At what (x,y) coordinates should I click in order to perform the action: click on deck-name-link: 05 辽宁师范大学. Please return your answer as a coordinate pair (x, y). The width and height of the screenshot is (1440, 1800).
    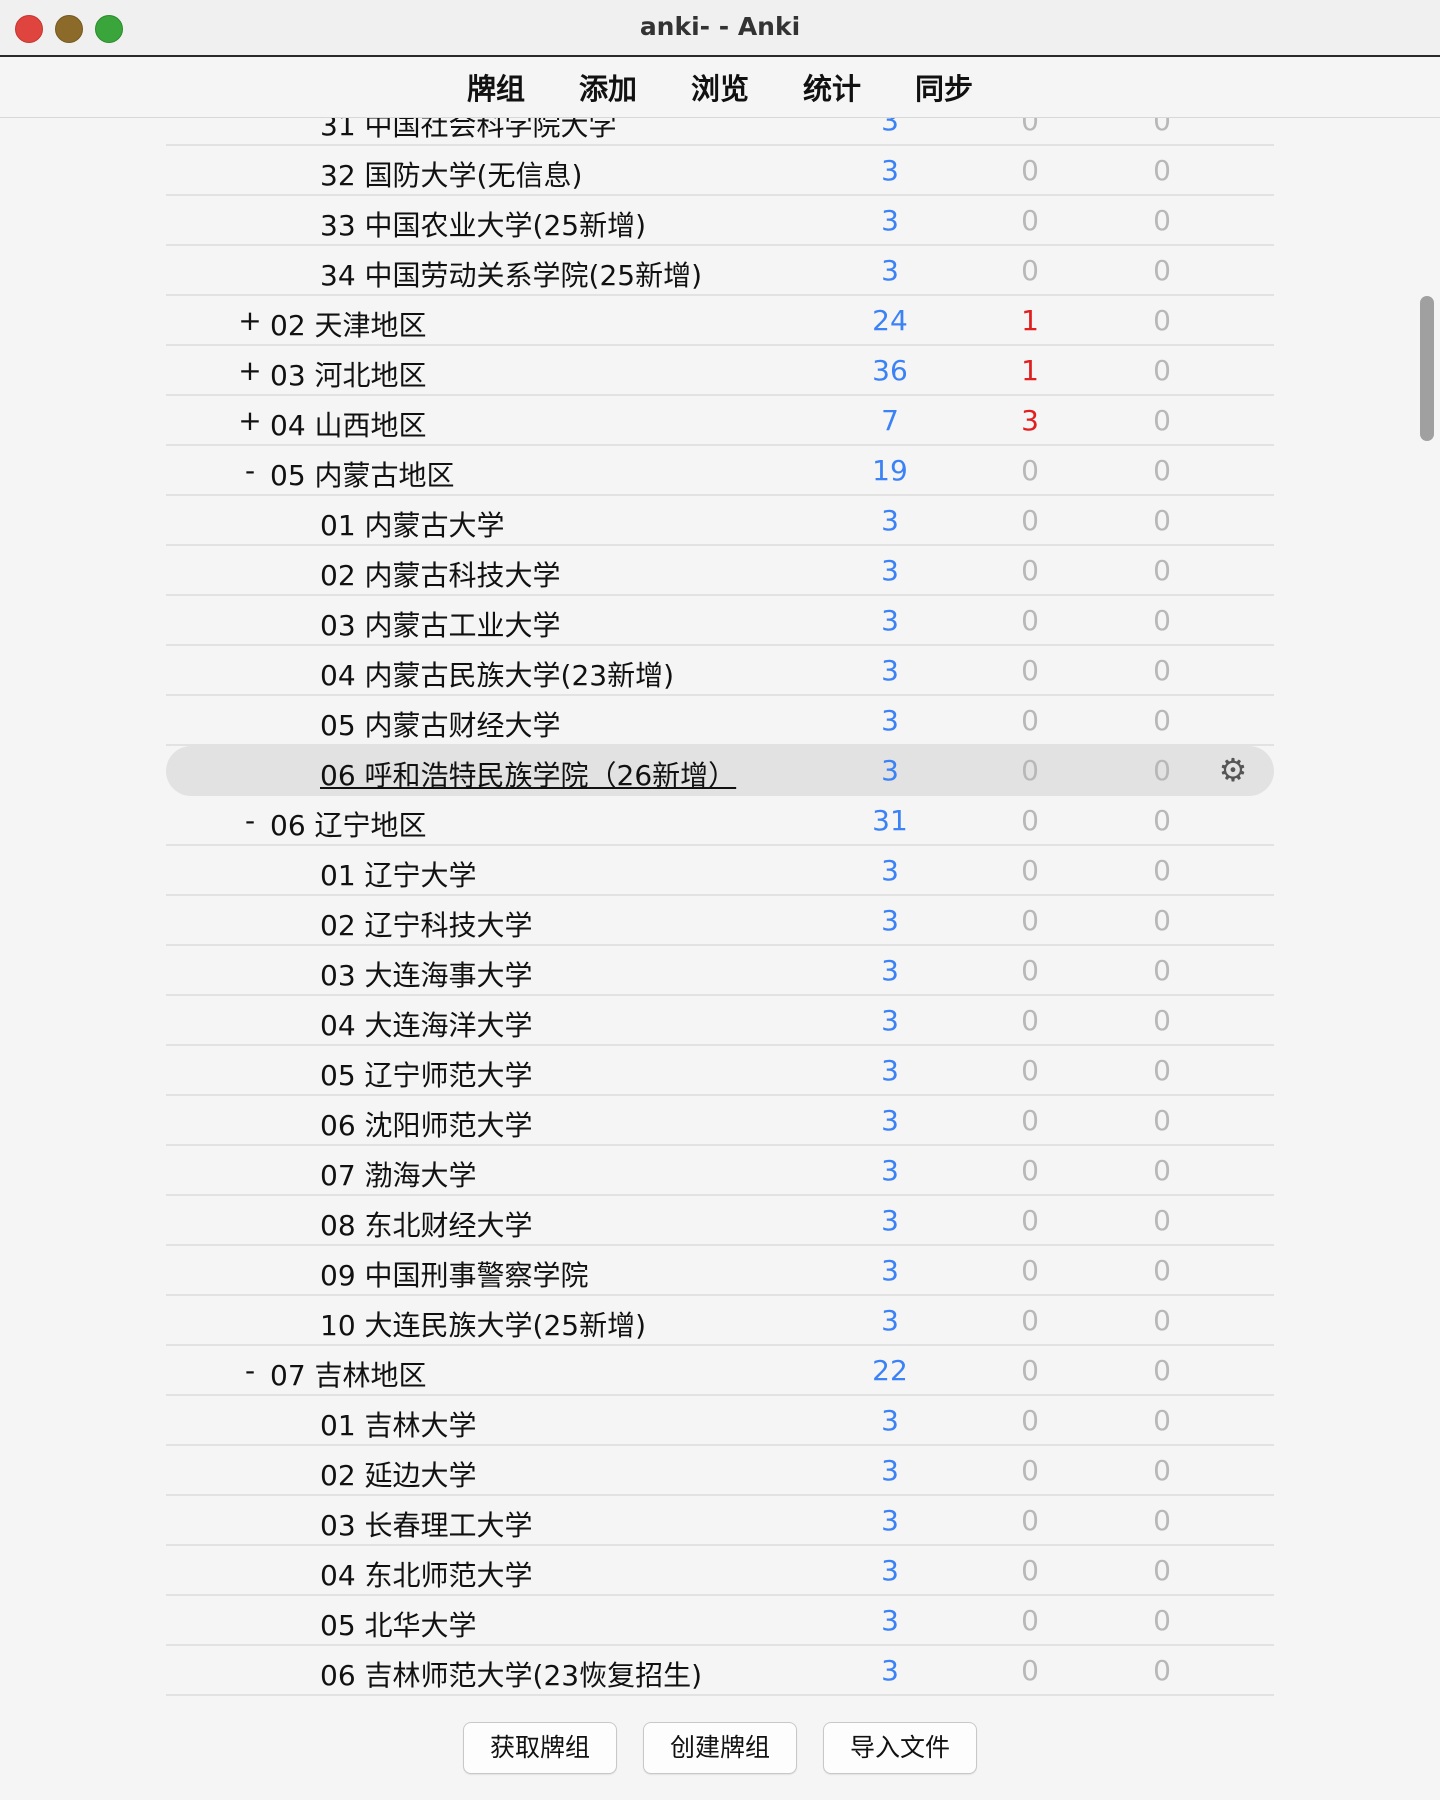
    Looking at the image, I should click on (426, 1074).